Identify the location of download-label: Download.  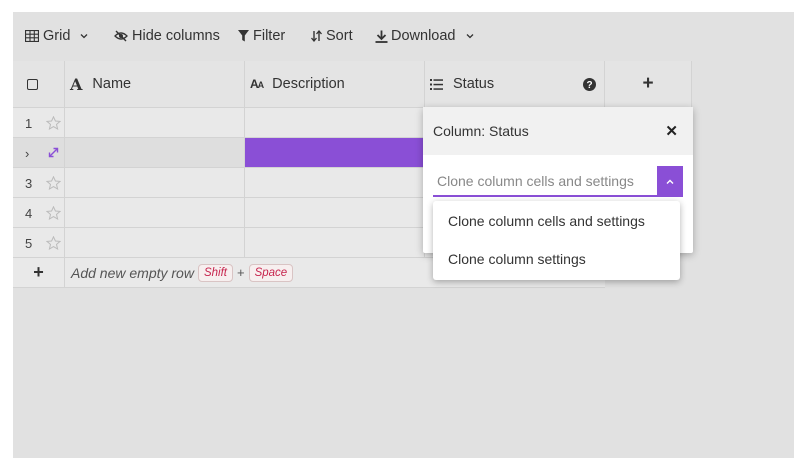
(423, 36).